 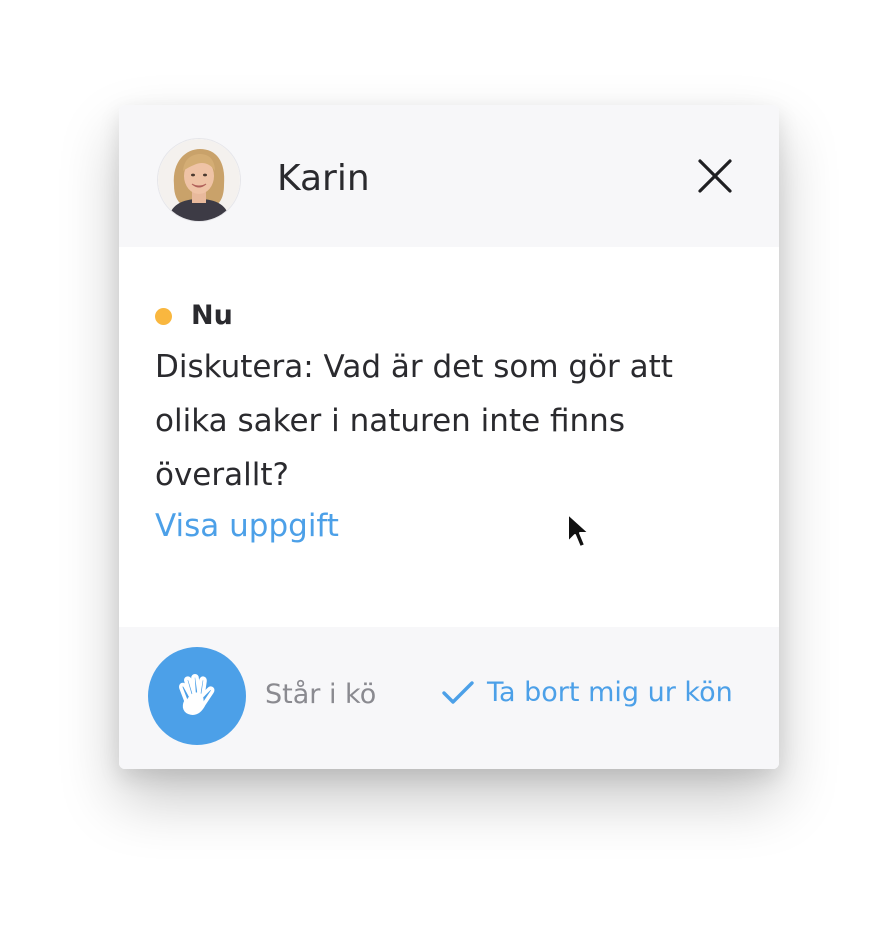 I want to click on leave-queue-label: Ta bort mig ur kön, so click(x=610, y=692).